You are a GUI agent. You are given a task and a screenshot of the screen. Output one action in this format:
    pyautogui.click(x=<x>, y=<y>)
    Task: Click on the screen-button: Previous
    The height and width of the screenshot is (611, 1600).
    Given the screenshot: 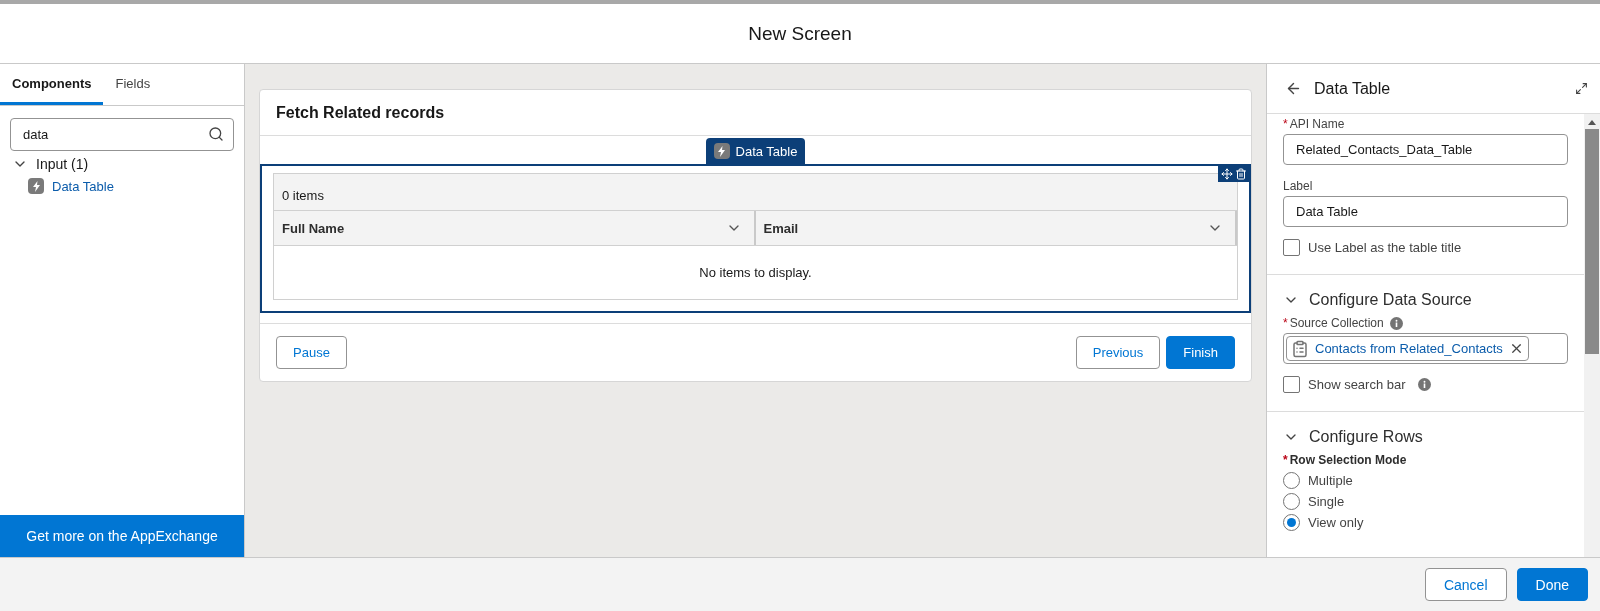 What is the action you would take?
    pyautogui.click(x=1118, y=352)
    